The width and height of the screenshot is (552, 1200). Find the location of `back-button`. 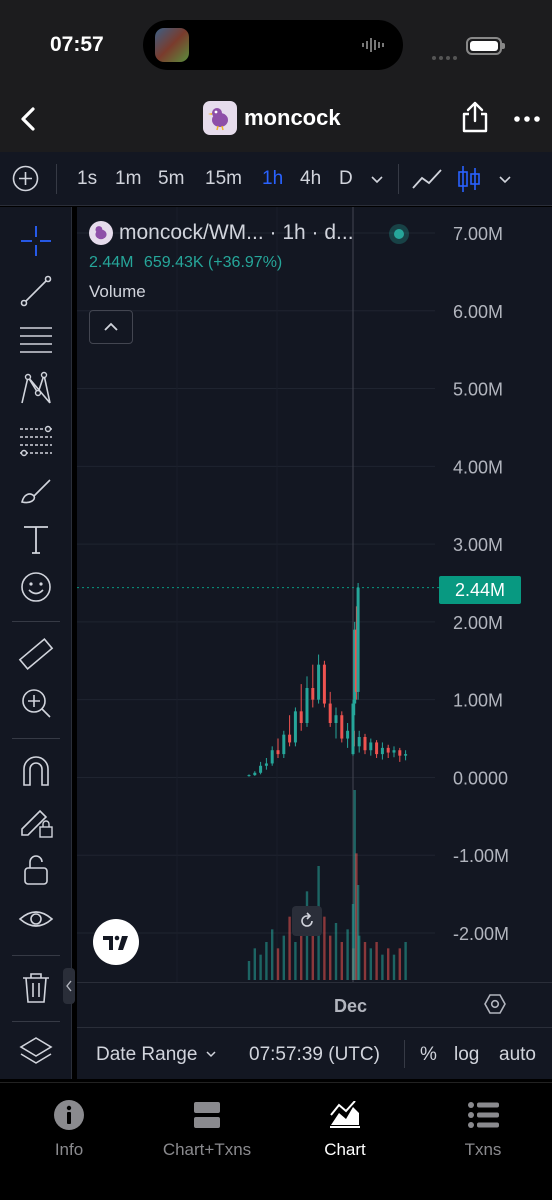

back-button is located at coordinates (29, 119).